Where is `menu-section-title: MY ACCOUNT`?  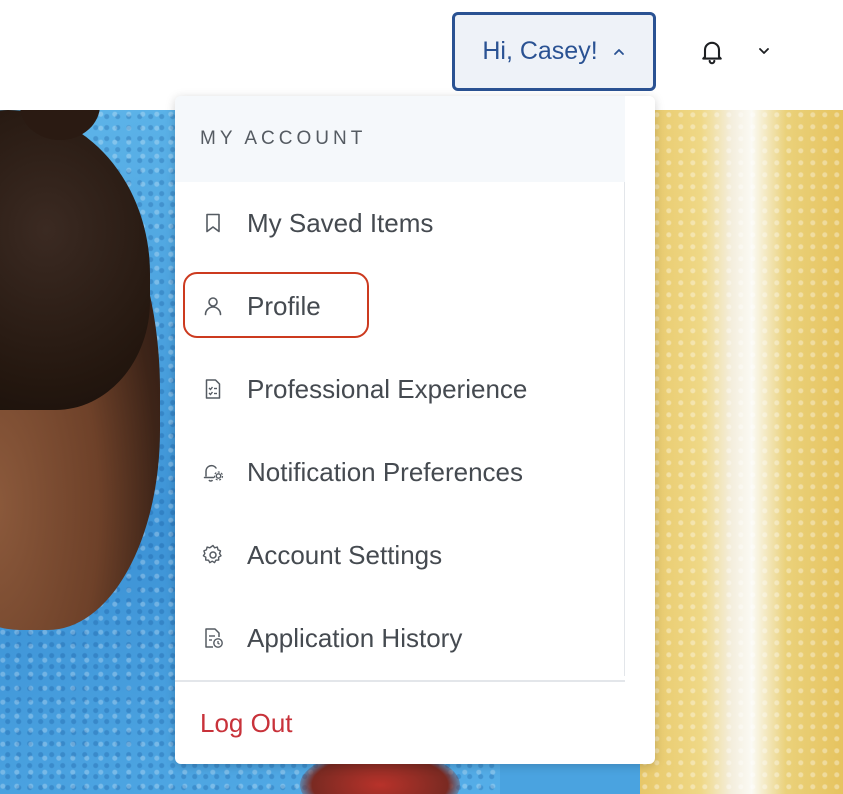 menu-section-title: MY ACCOUNT is located at coordinates (400, 139).